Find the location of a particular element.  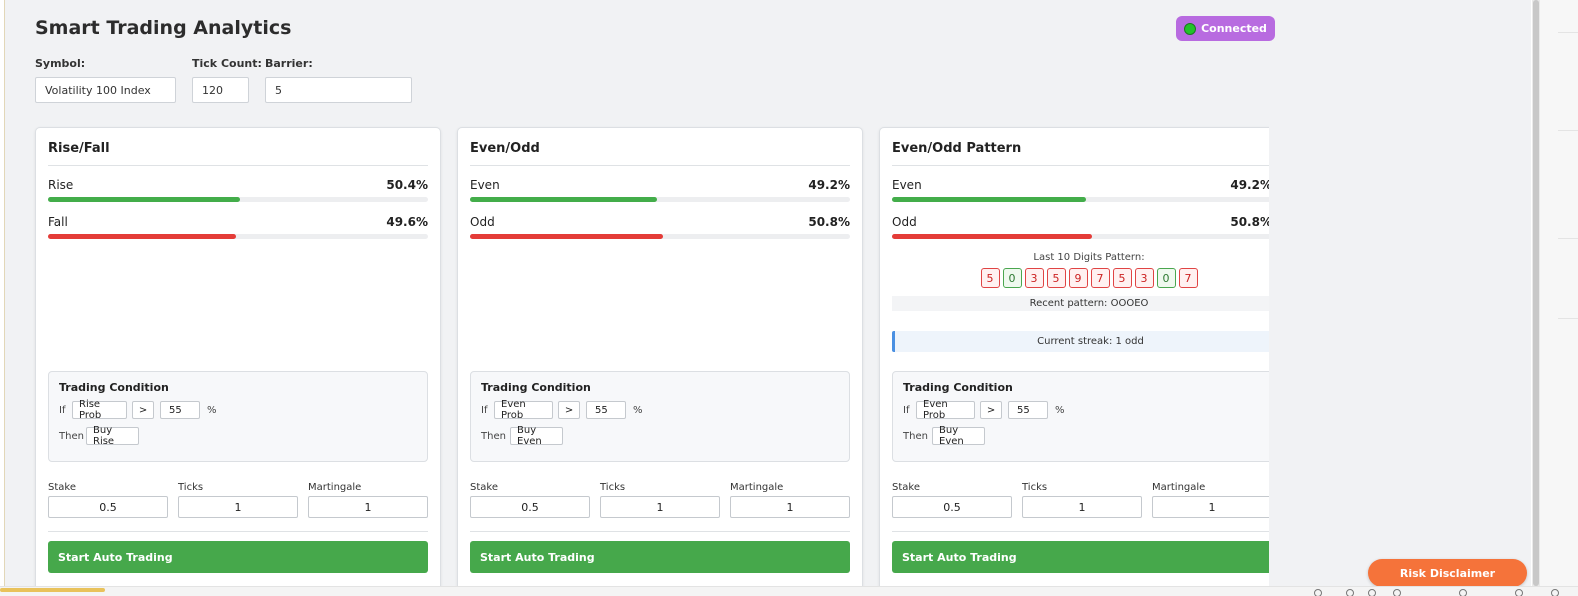

recent-pattern-text: Recent pattern: OOOEO is located at coordinates (1089, 303).